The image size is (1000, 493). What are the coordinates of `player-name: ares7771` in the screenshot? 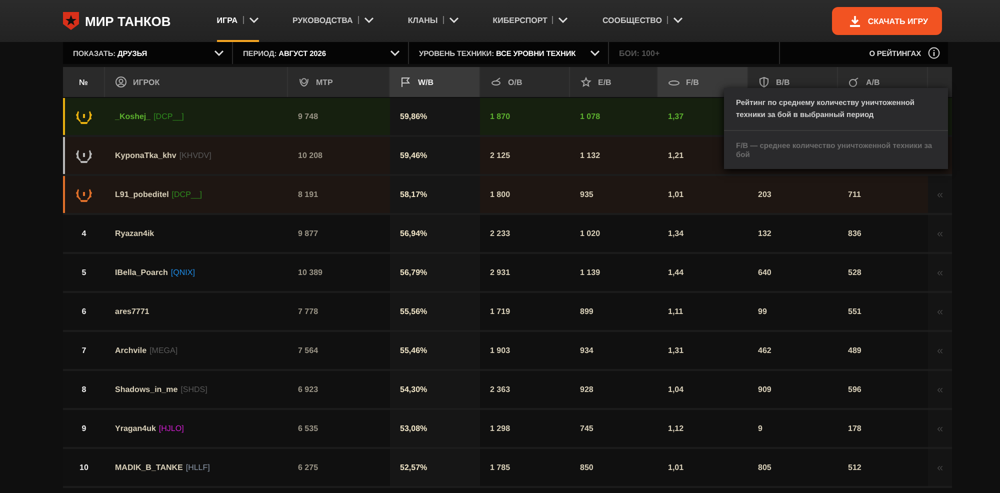 It's located at (132, 311).